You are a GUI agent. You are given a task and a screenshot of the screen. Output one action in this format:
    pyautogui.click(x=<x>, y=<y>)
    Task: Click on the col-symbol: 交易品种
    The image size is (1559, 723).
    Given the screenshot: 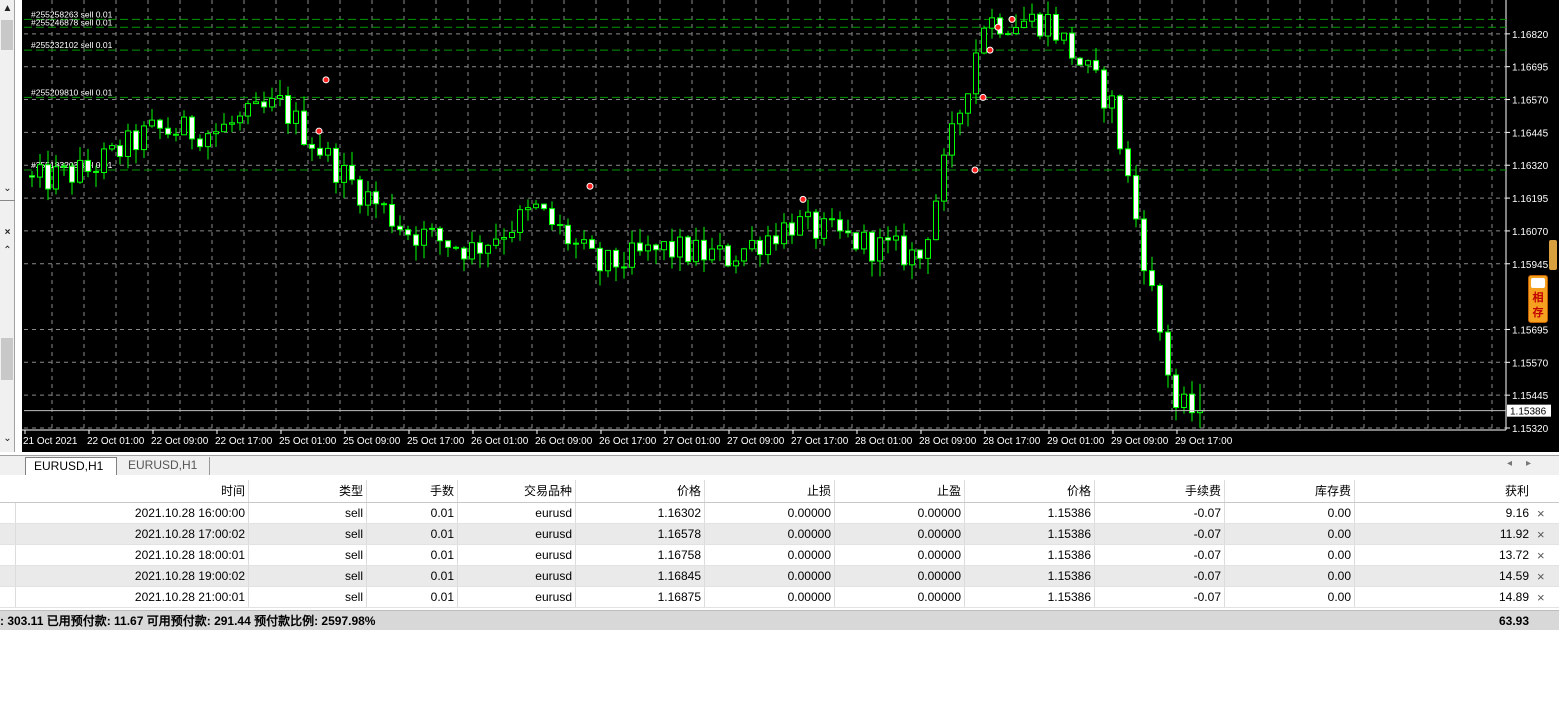 What is the action you would take?
    pyautogui.click(x=517, y=491)
    